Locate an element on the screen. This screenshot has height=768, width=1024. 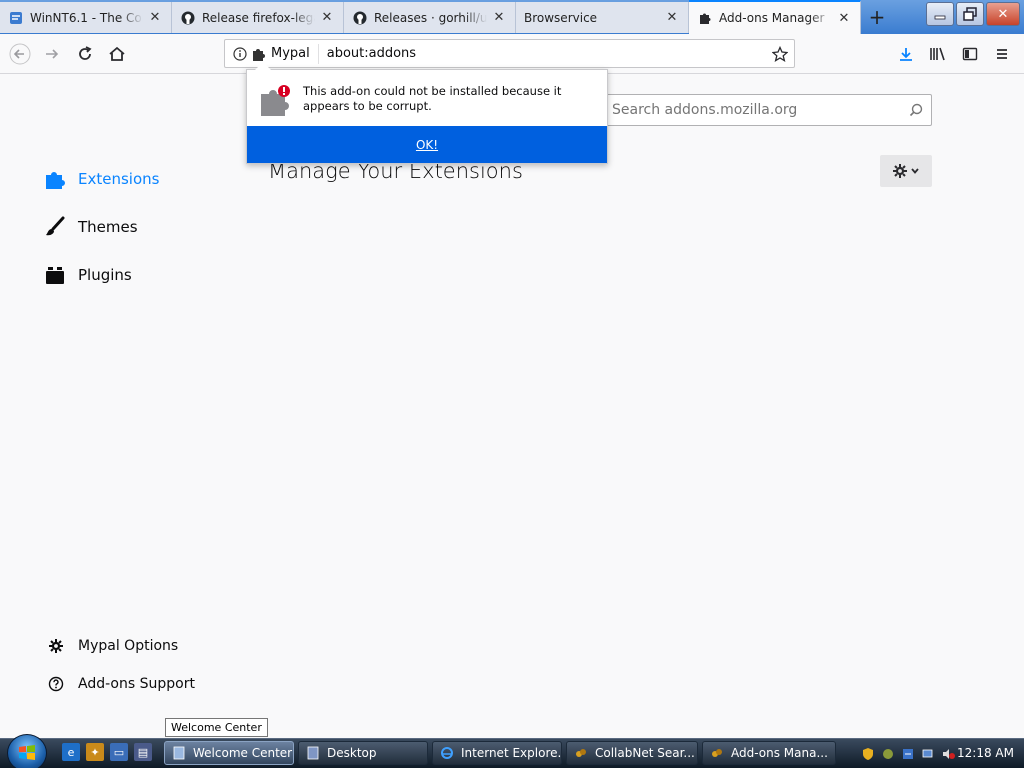
url-bar: Mypal about:addons is located at coordinates (509, 53).